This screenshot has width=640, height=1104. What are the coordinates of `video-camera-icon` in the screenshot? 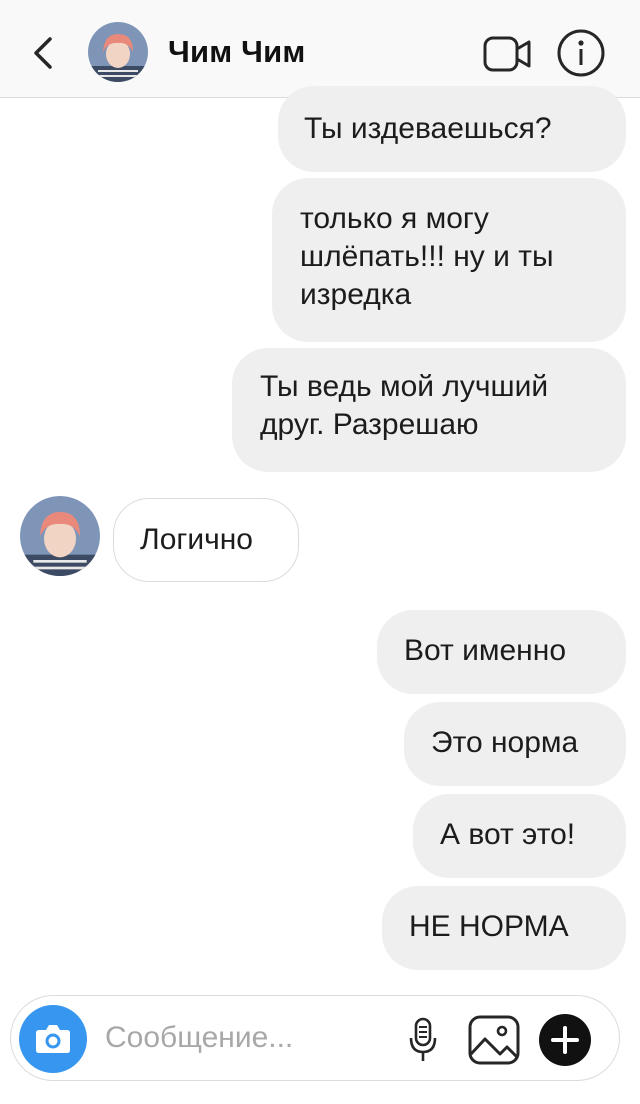 It's located at (507, 54).